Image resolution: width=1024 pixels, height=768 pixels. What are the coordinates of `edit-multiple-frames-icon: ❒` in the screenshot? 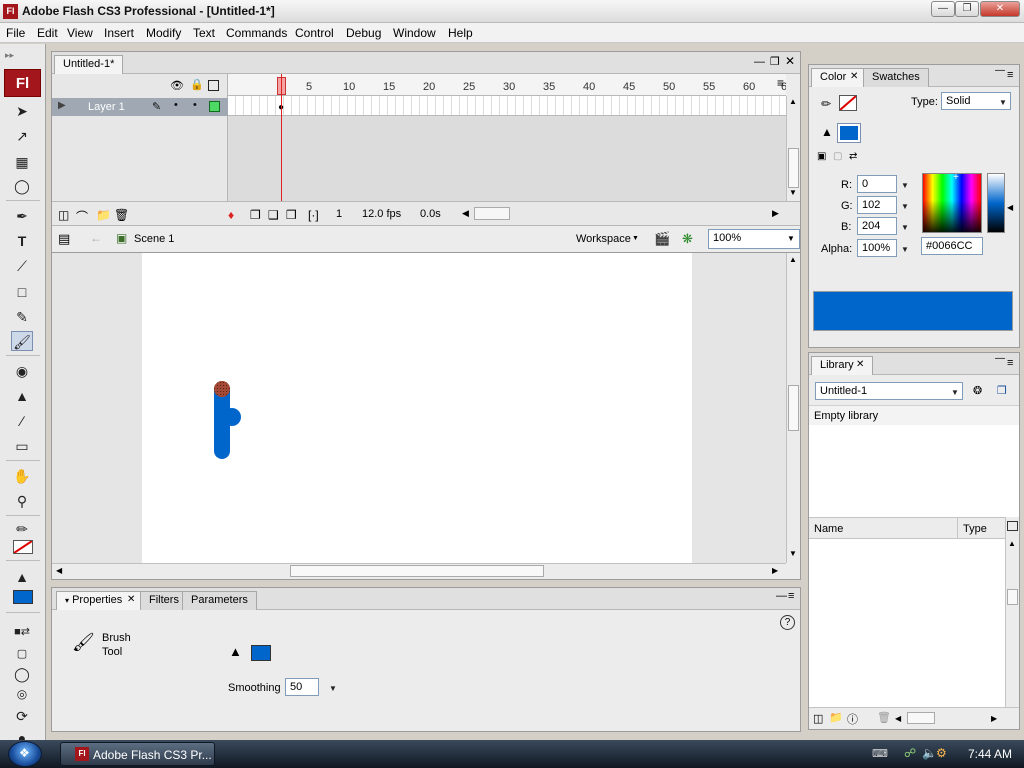 It's located at (291, 215).